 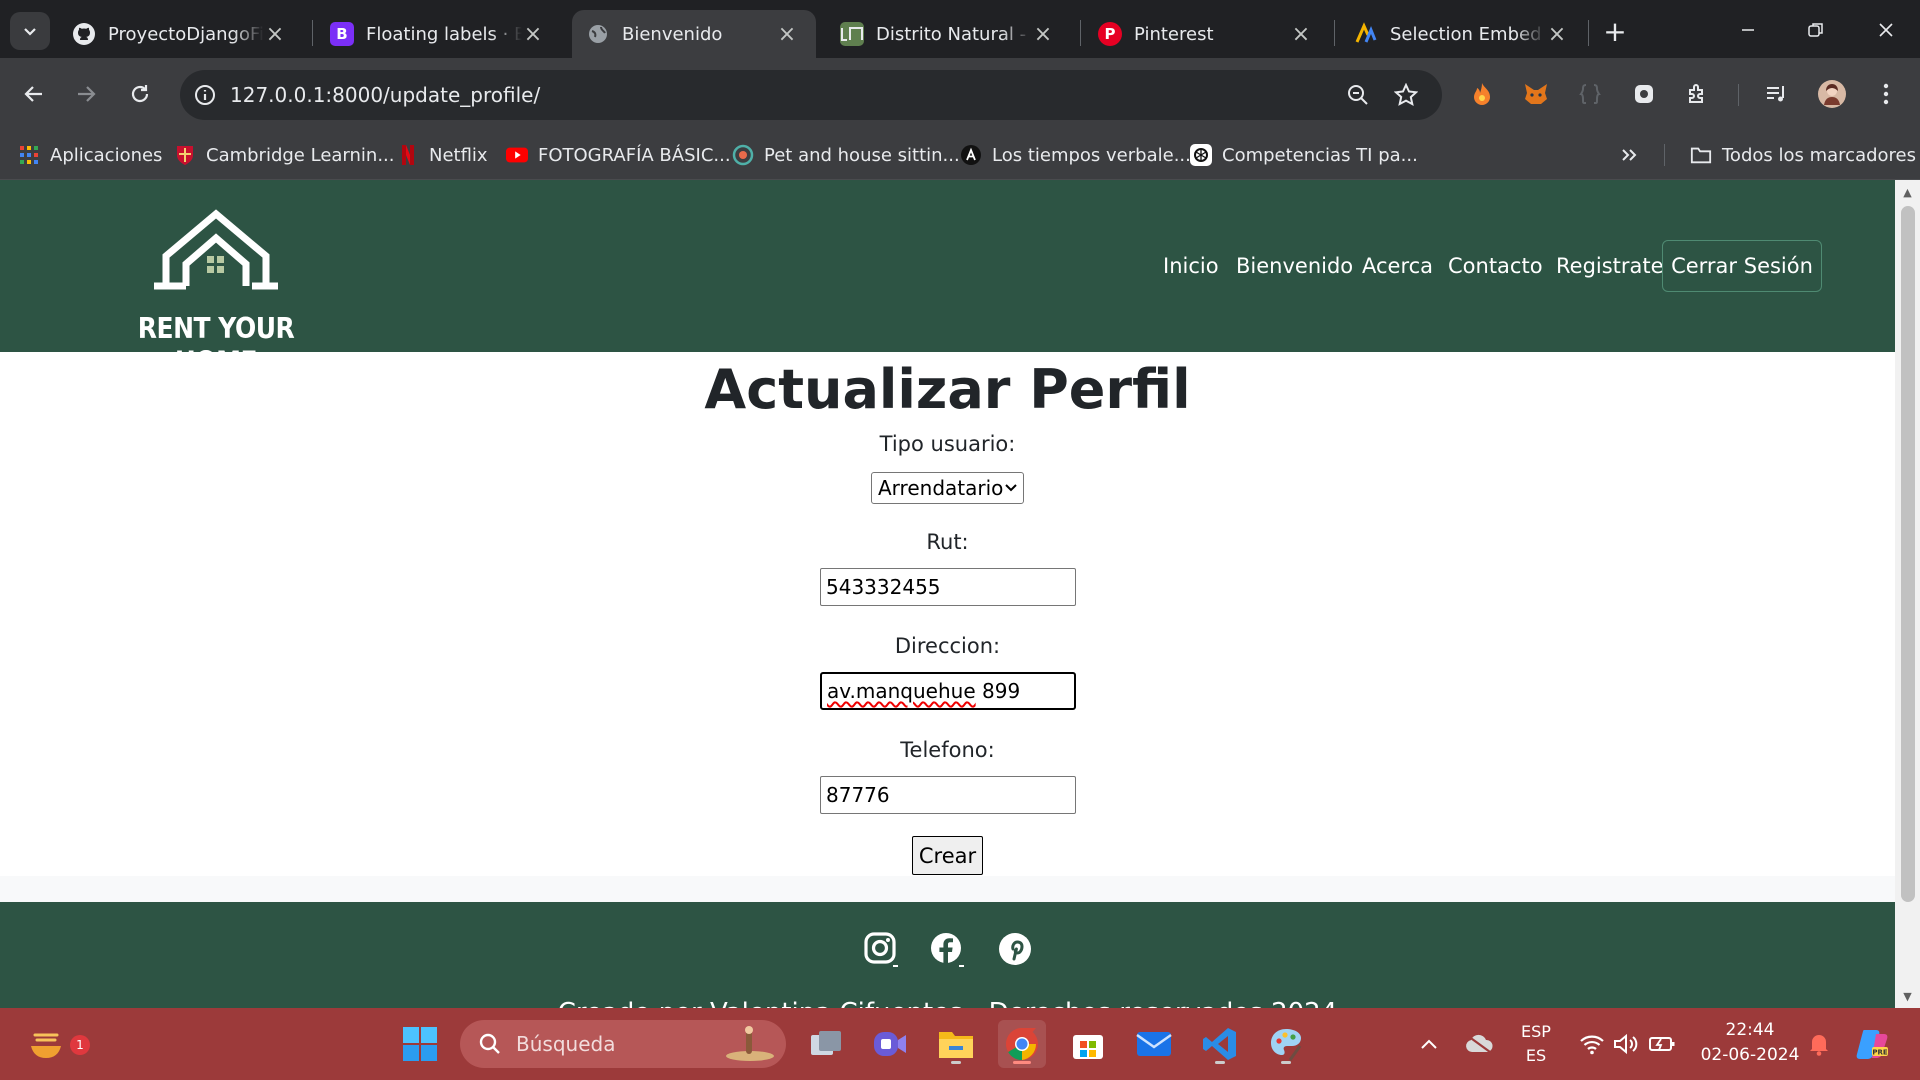 What do you see at coordinates (46, 1045) in the screenshot?
I see `widgets-icon` at bounding box center [46, 1045].